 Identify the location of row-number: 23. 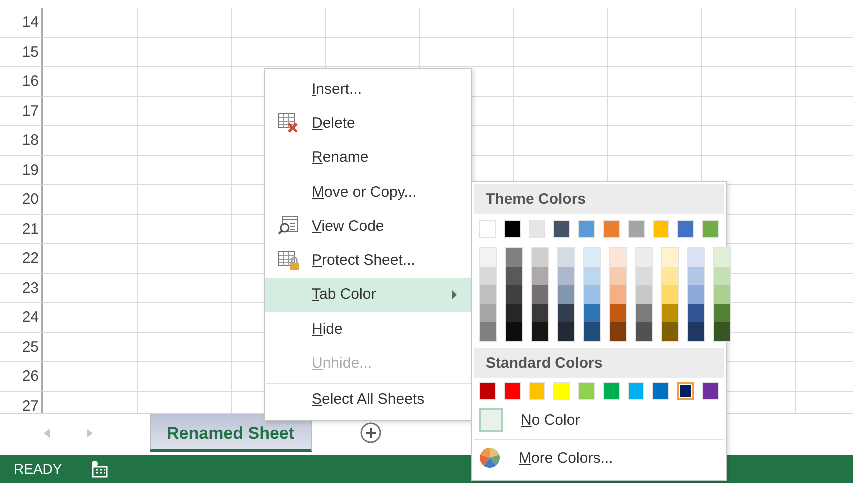
(21, 288).